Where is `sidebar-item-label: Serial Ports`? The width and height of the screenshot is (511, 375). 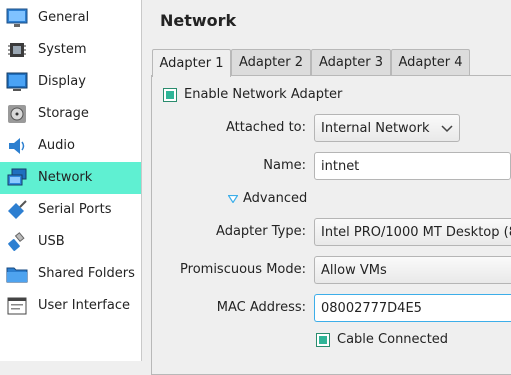 sidebar-item-label: Serial Ports is located at coordinates (75, 209).